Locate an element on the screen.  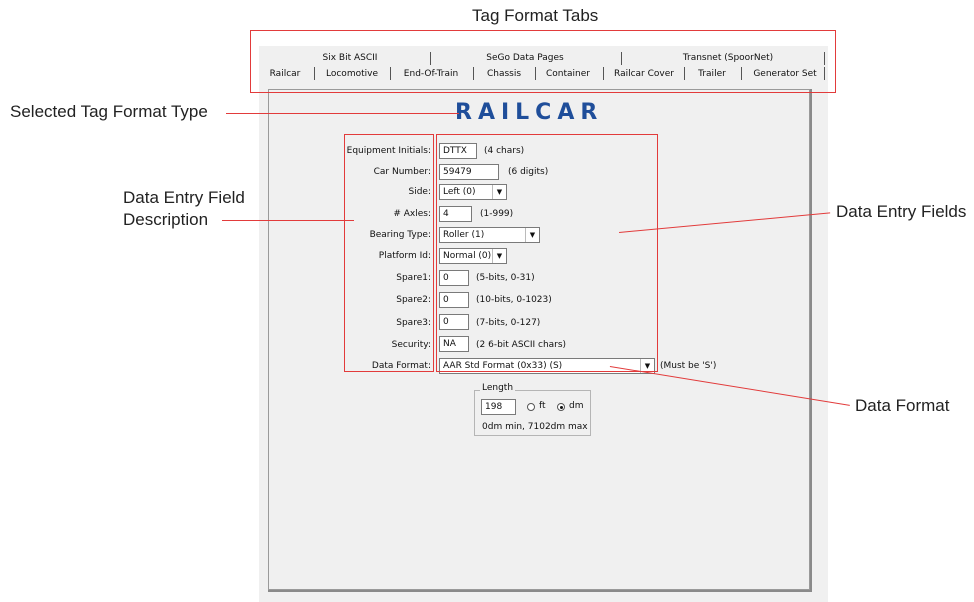
descriptions-highlight-box is located at coordinates (389, 253).